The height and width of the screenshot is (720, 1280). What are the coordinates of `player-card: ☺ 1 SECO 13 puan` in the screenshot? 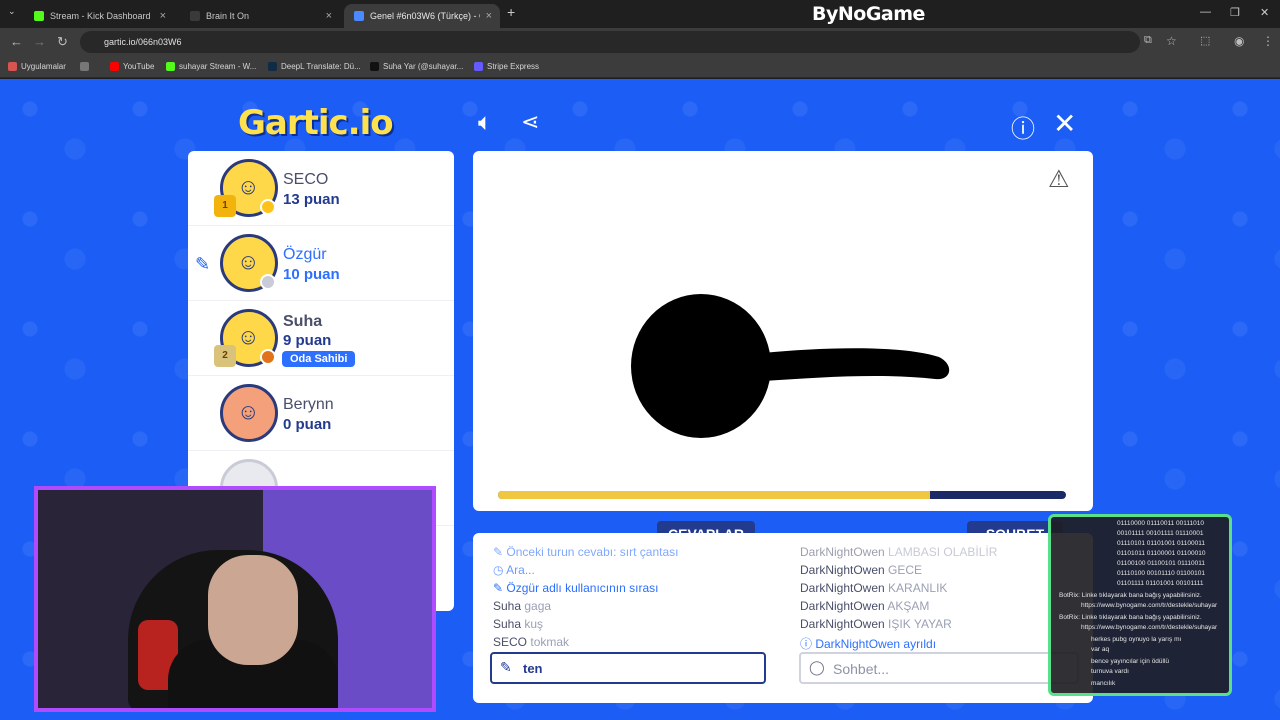 It's located at (321, 188).